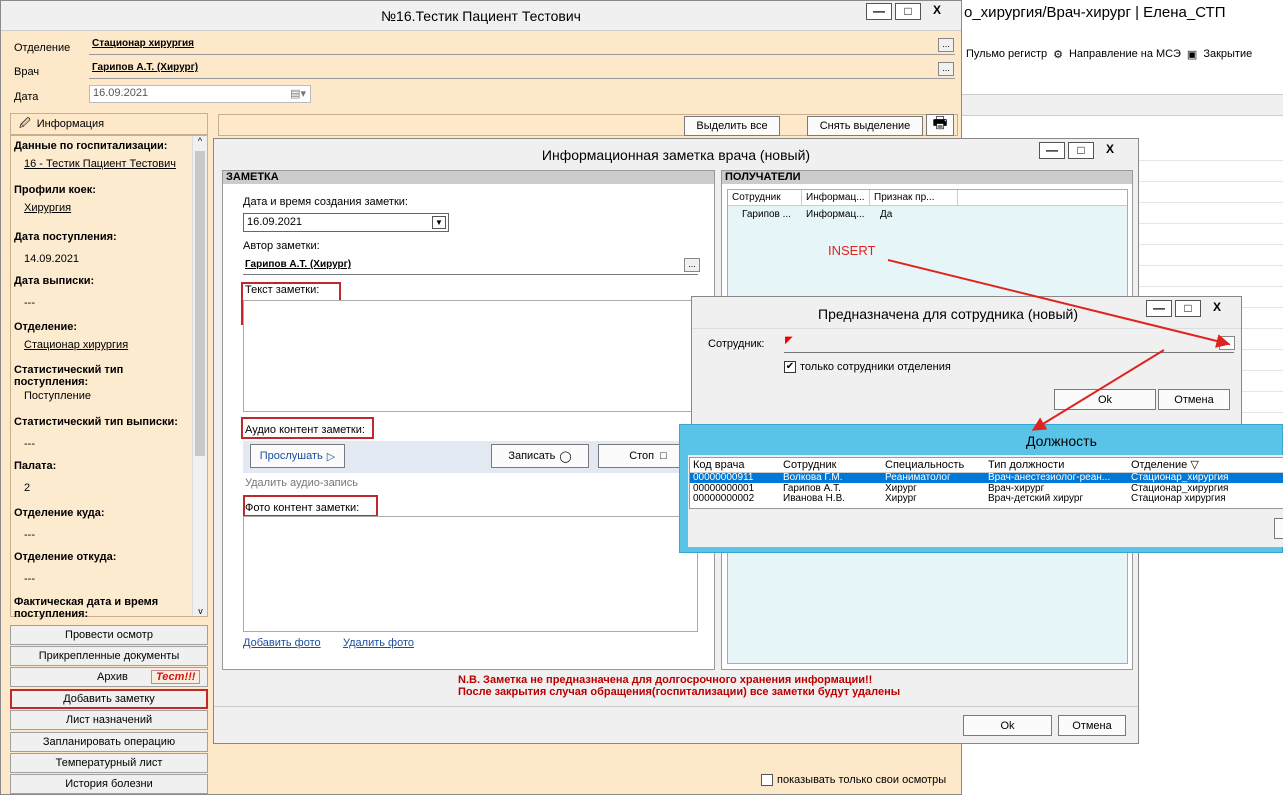 The image size is (1283, 795). Describe the element at coordinates (879, 11) in the screenshot. I see `minimize-button: —` at that location.